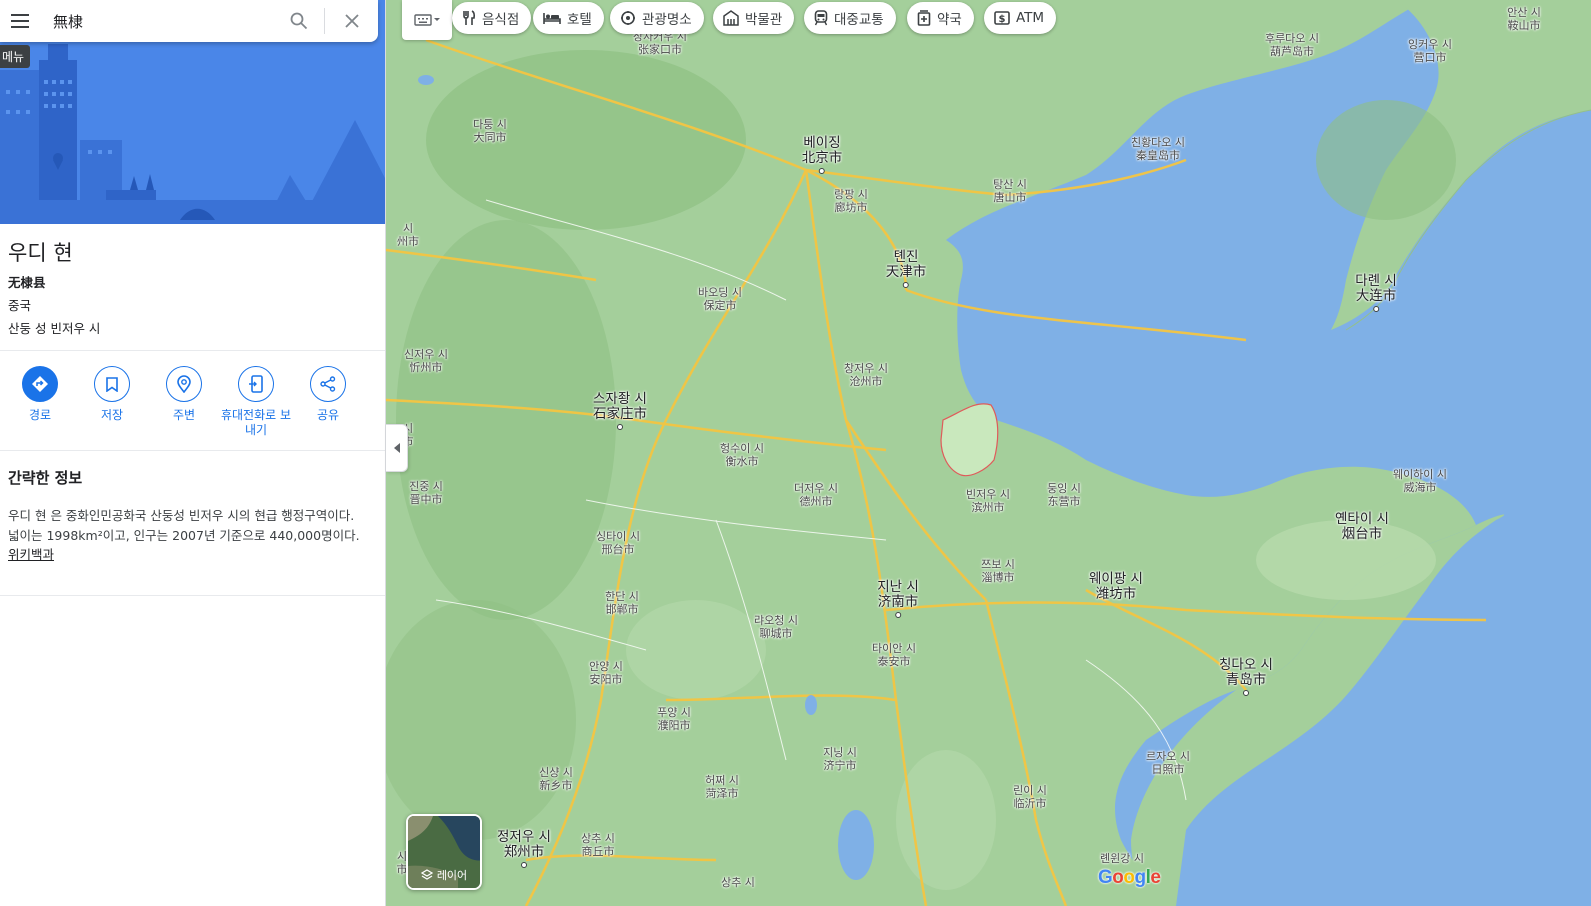 This screenshot has height=906, width=1591. I want to click on city-label: 안산 시 鞍山市, so click(1524, 19).